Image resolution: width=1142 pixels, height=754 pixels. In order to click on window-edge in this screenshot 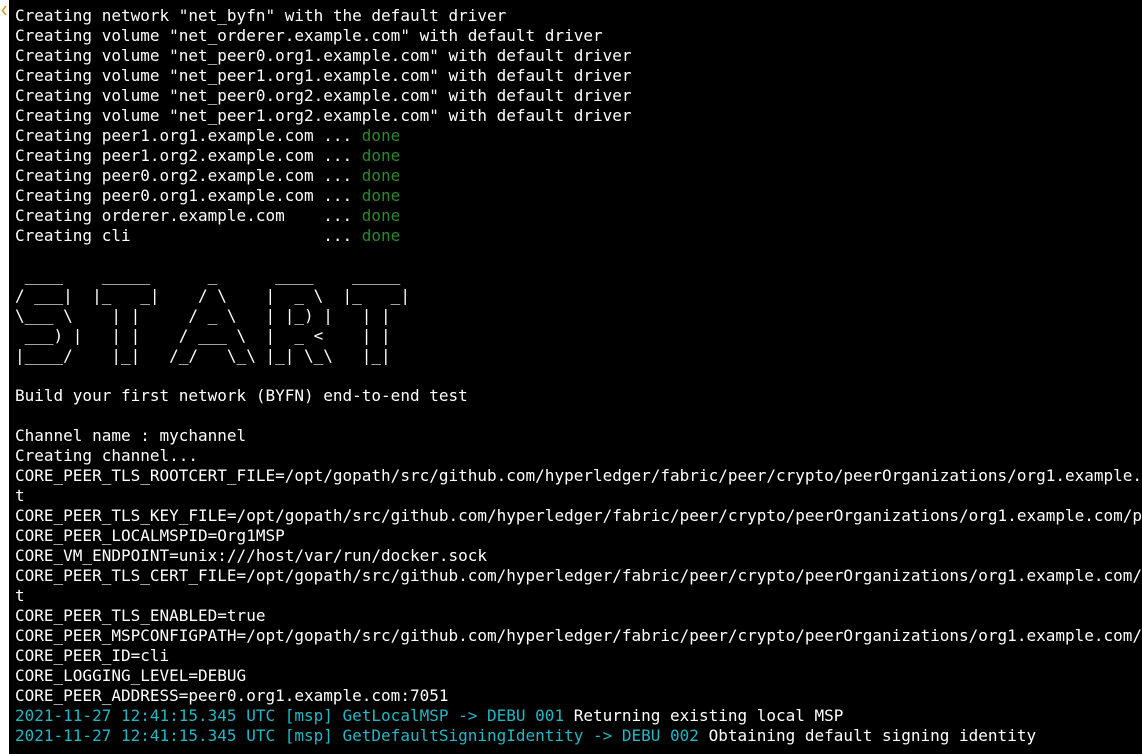, I will do `click(4, 377)`.